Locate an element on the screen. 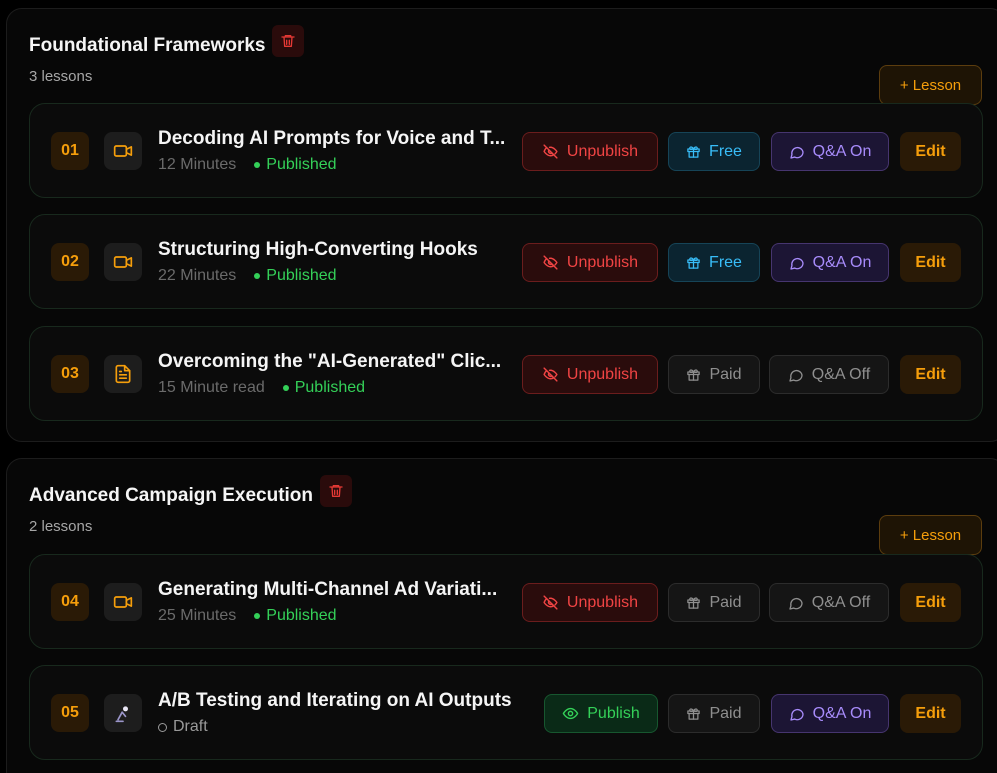 This screenshot has width=997, height=773. lesson-title: Structuring High-Converting Hooks is located at coordinates (318, 249).